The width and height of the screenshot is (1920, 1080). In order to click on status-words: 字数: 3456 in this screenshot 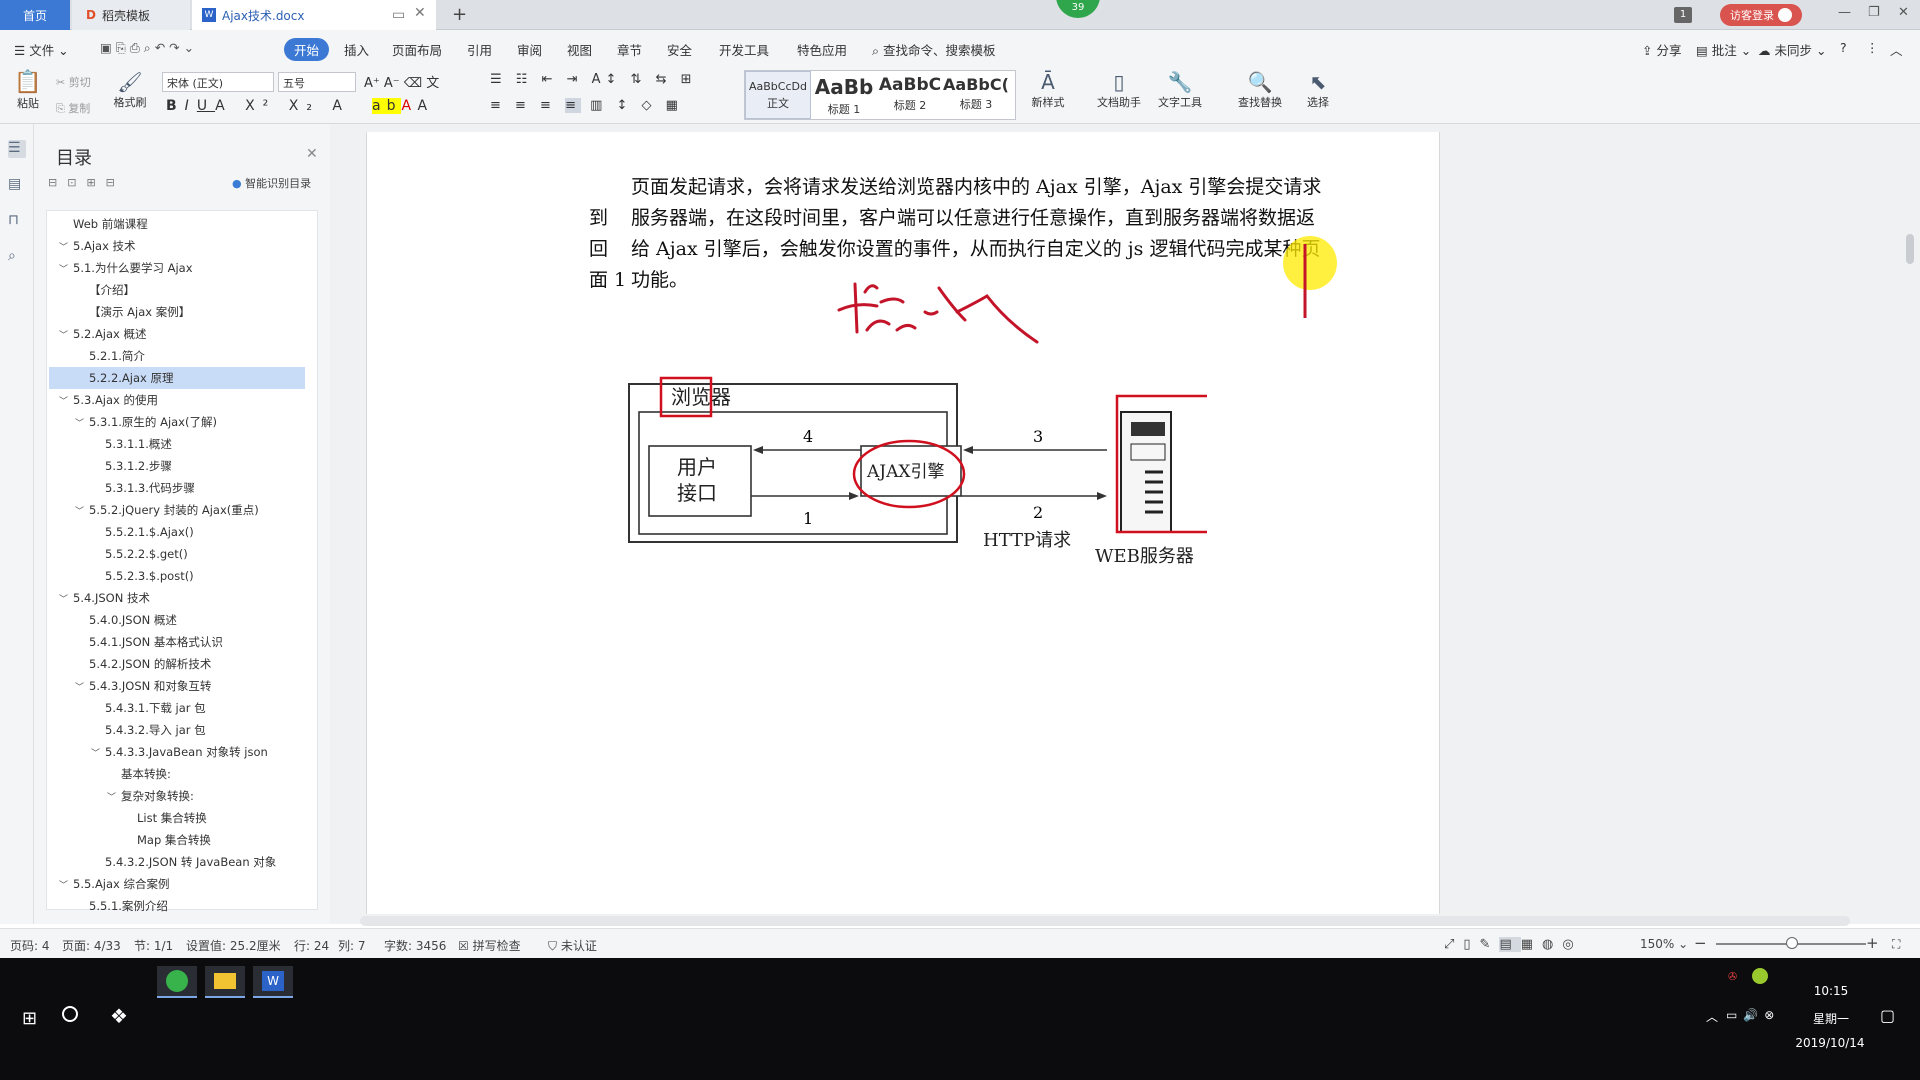, I will do `click(415, 945)`.